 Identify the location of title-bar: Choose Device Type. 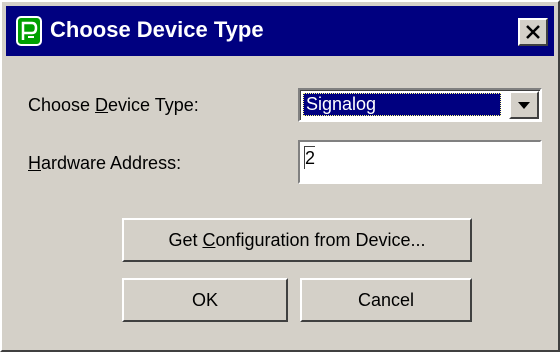
(280, 31).